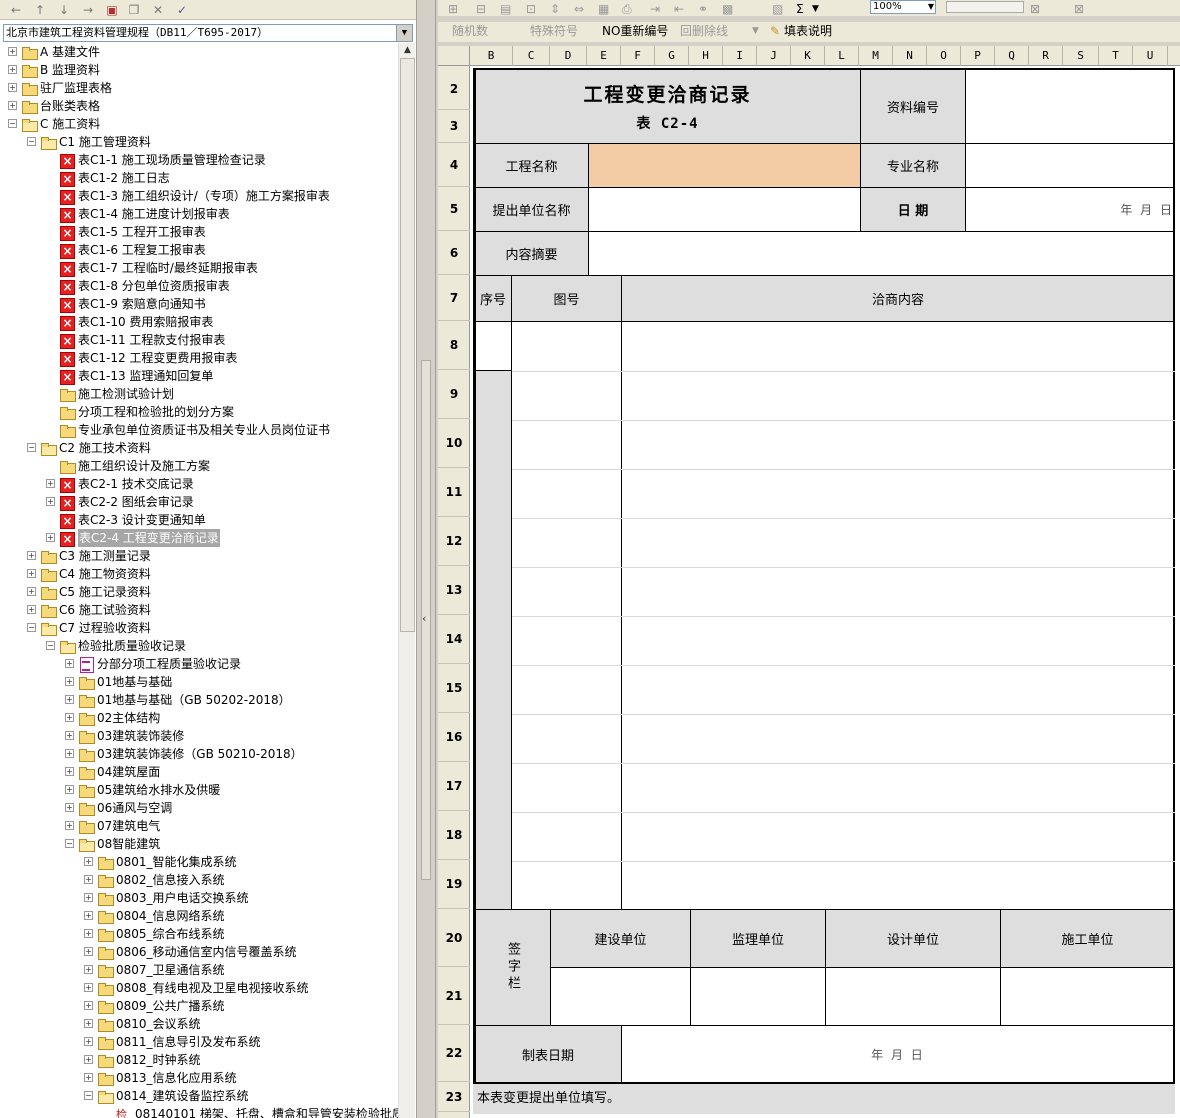 This screenshot has width=1180, height=1118. What do you see at coordinates (199, 1111) in the screenshot?
I see `tree-item: 08140101 梯架、托盘、槽盒和导管安装检验批质` at bounding box center [199, 1111].